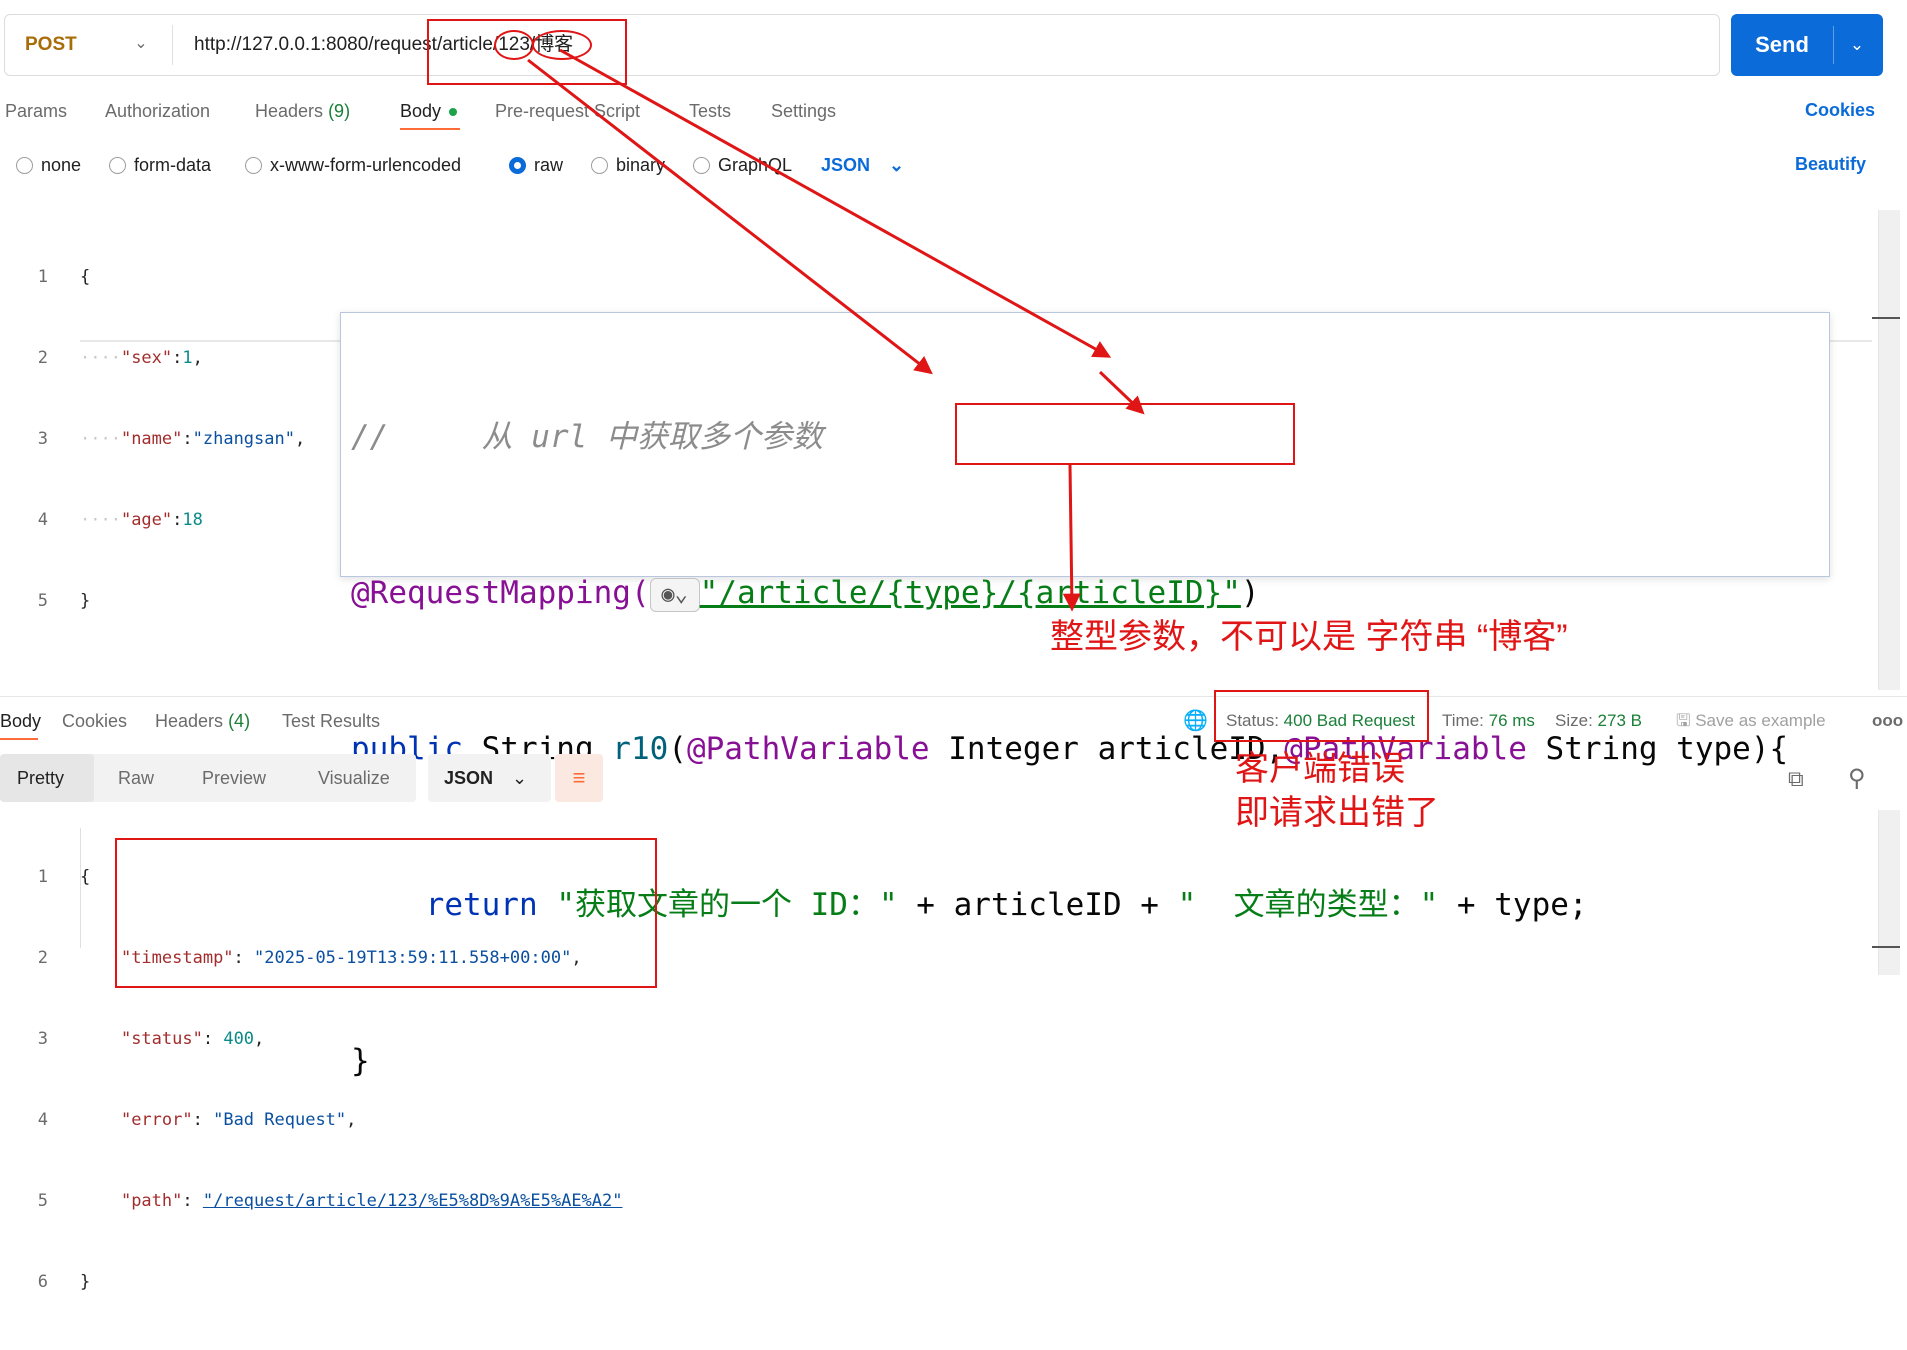 The width and height of the screenshot is (1907, 1350). I want to click on arrow-type, so click(835, 203).